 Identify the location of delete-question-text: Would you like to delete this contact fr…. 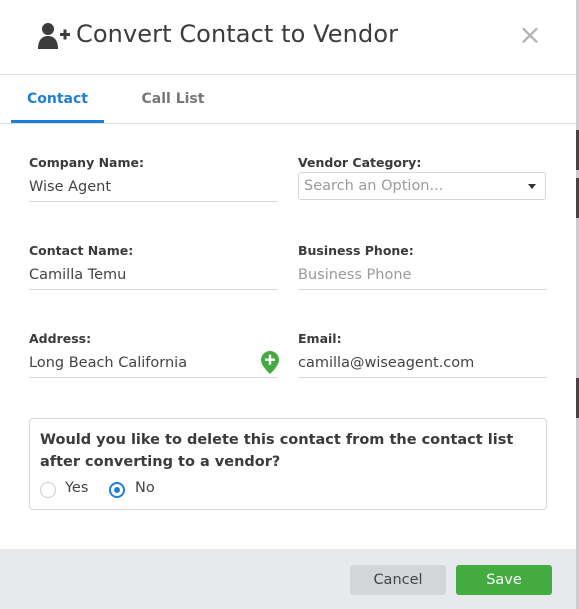
(277, 451).